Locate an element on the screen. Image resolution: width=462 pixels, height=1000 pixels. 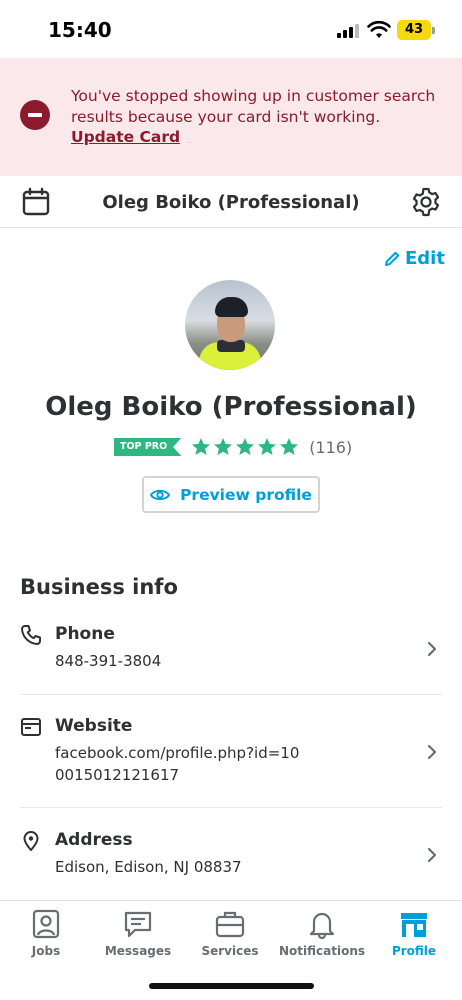
battery-nub is located at coordinates (433, 30).